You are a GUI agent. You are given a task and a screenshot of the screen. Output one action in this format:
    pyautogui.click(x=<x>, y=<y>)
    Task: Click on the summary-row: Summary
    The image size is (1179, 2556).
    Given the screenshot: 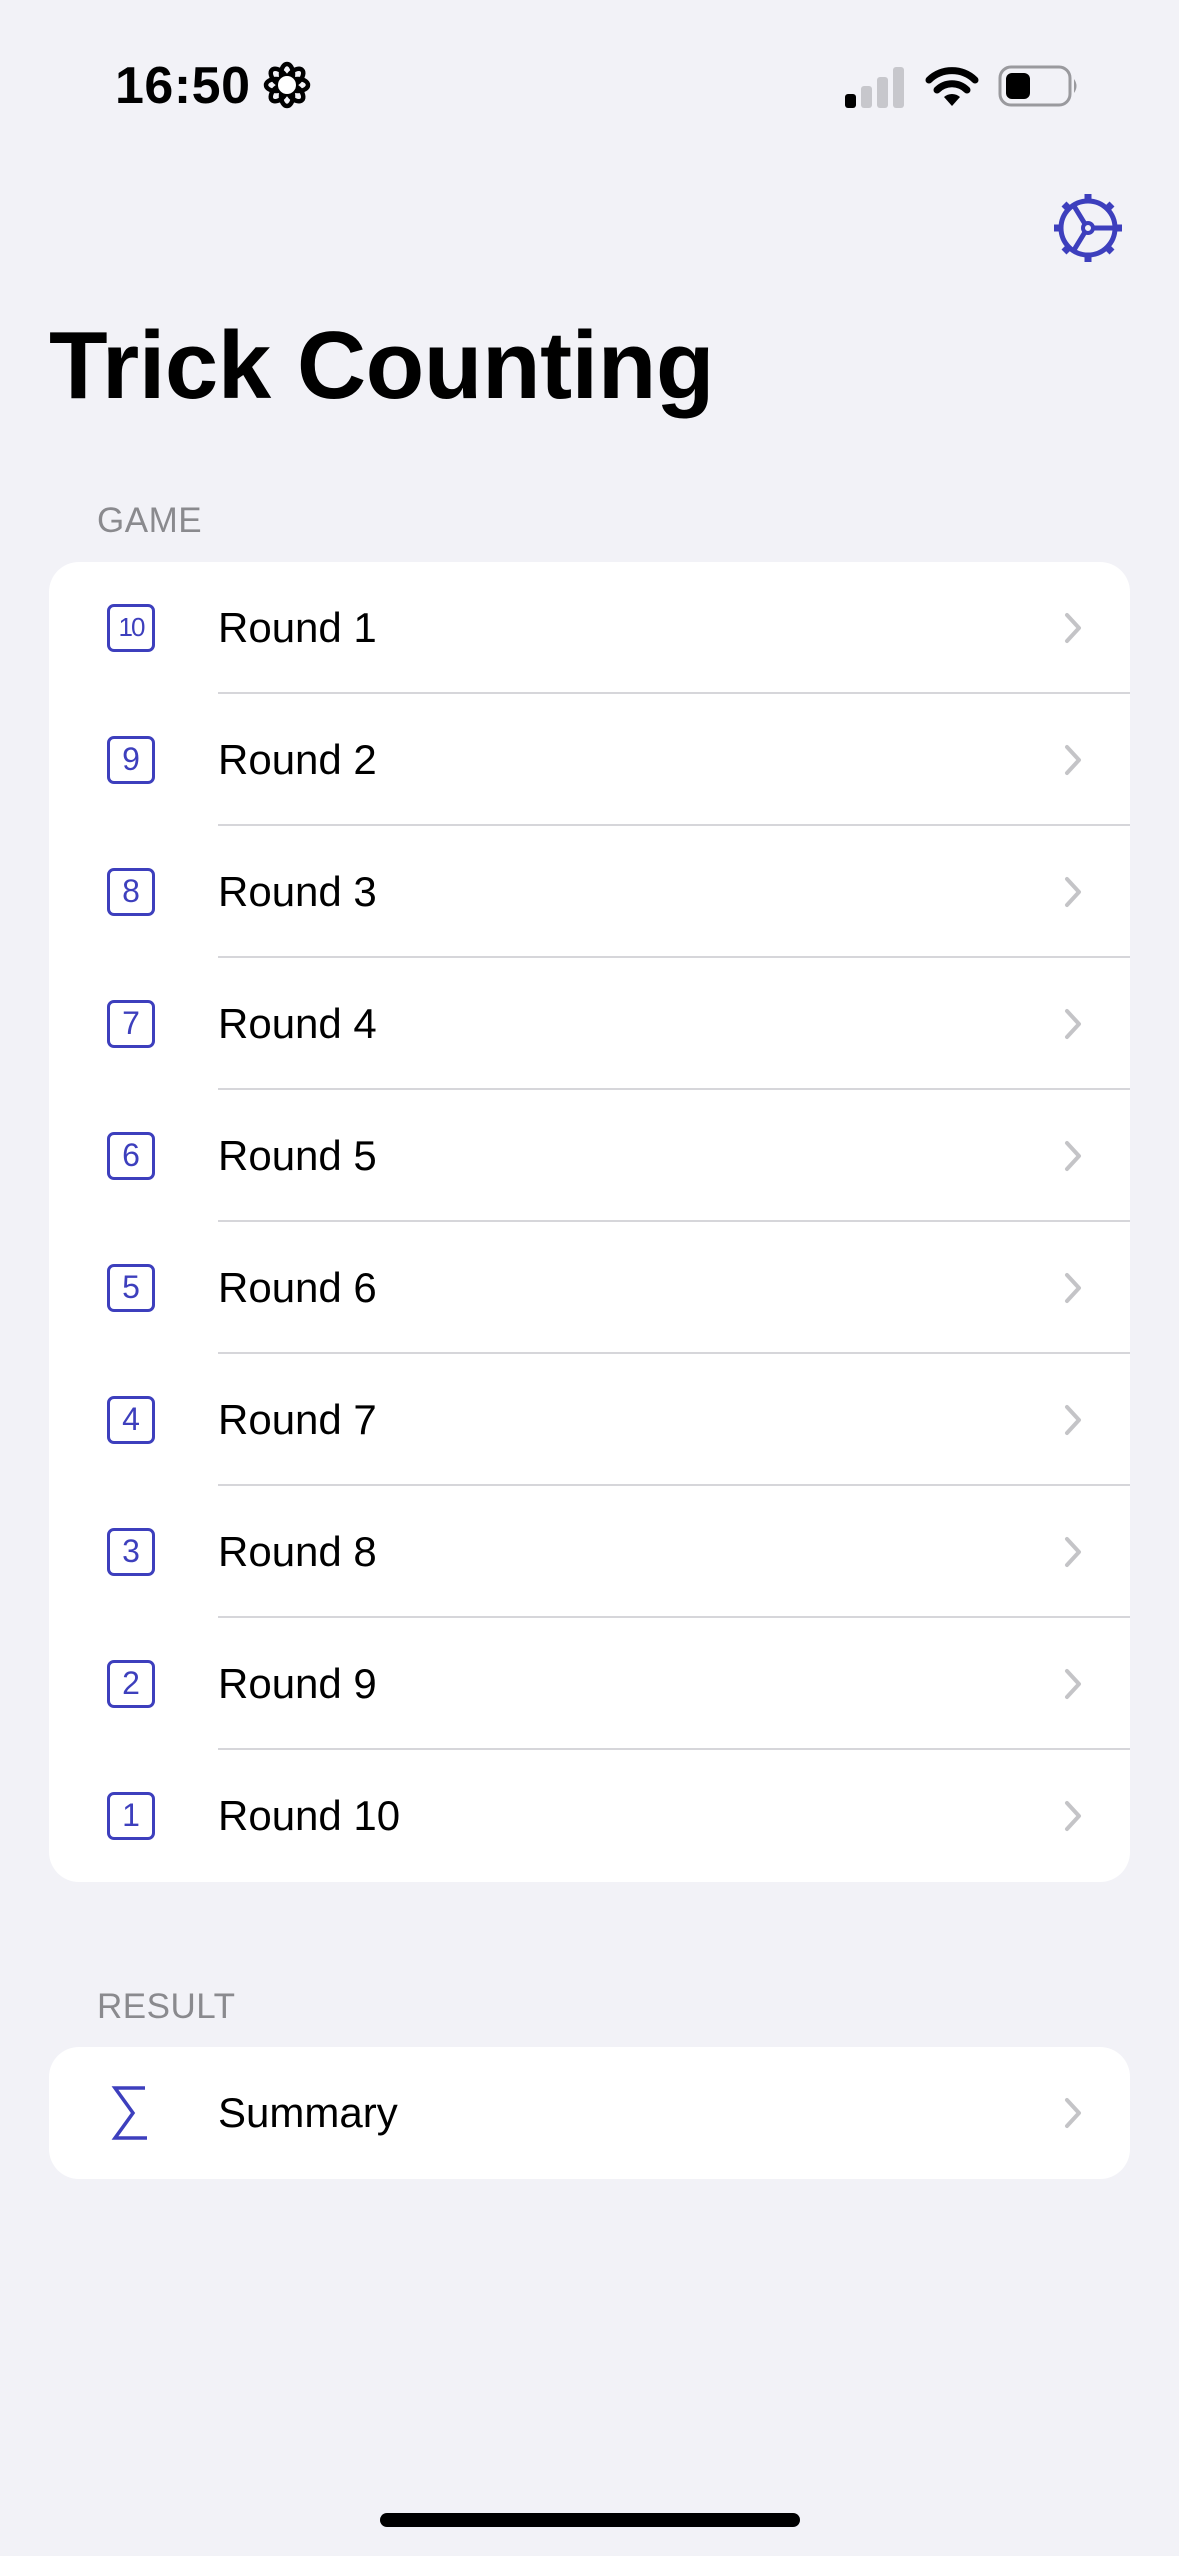 What is the action you would take?
    pyautogui.click(x=589, y=2113)
    